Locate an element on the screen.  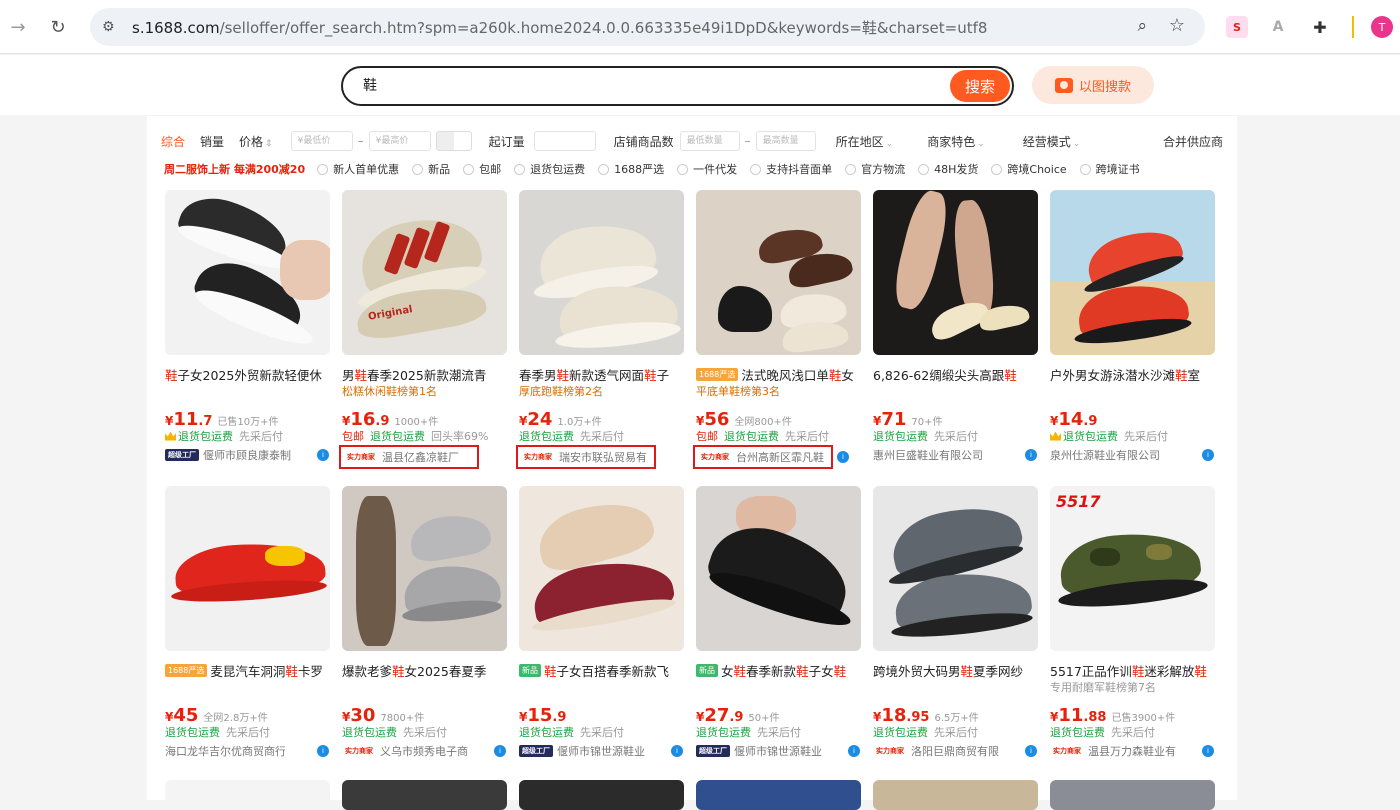
feature-dropdown: 商家特色 ⌄ is located at coordinates (956, 141).